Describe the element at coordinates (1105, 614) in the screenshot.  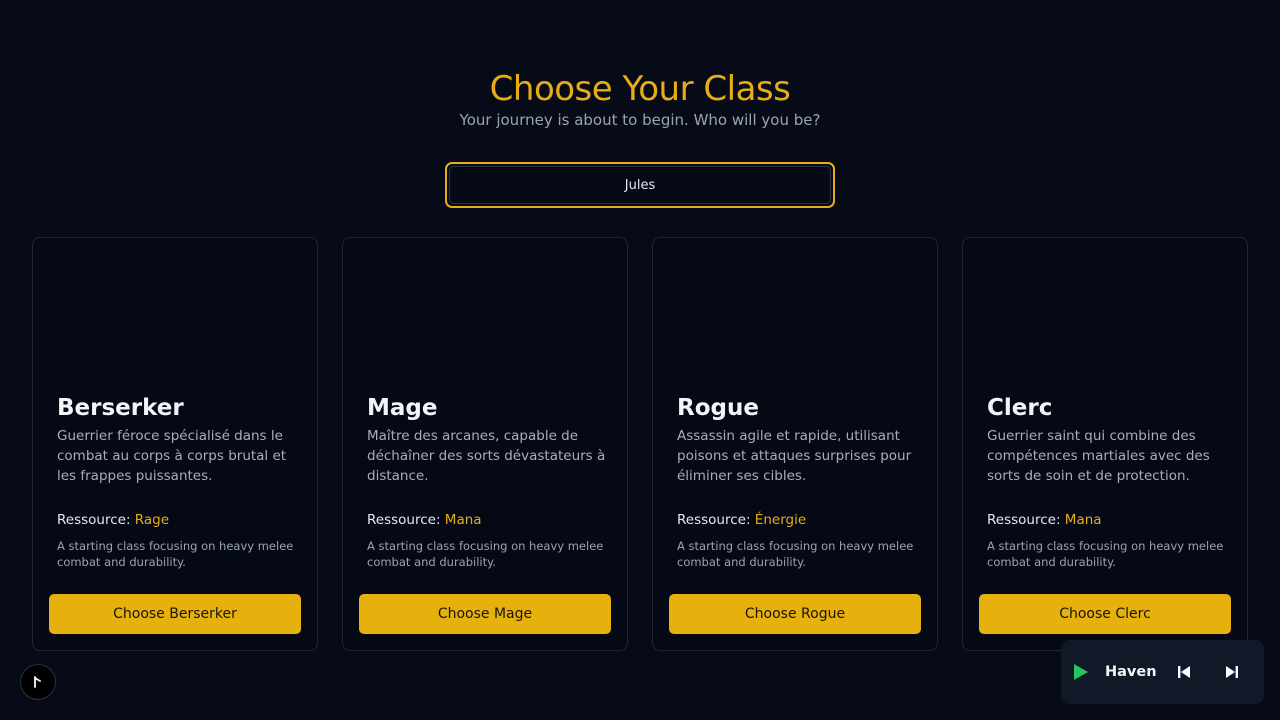
I see `choose-clerc-button: Choose Clerc` at that location.